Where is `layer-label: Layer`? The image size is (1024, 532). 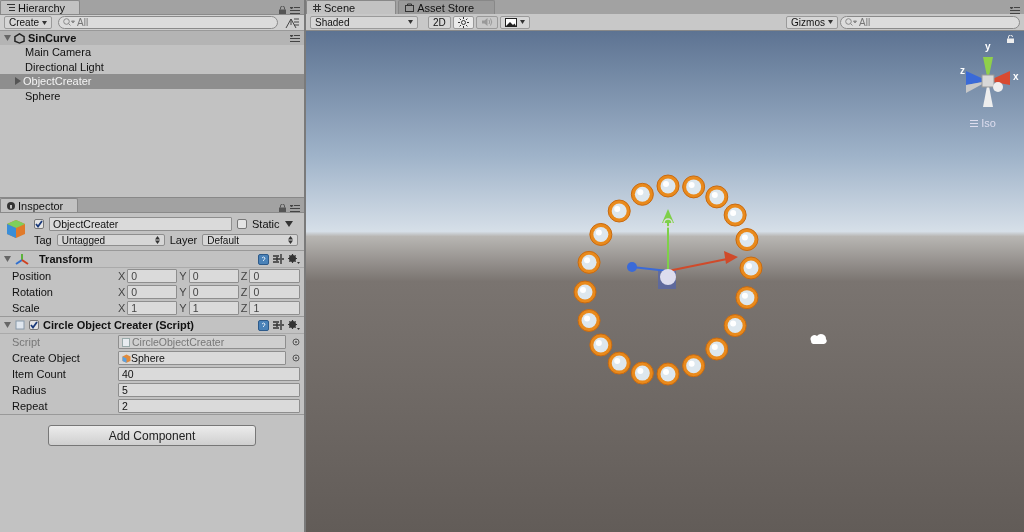
layer-label: Layer is located at coordinates (183, 240).